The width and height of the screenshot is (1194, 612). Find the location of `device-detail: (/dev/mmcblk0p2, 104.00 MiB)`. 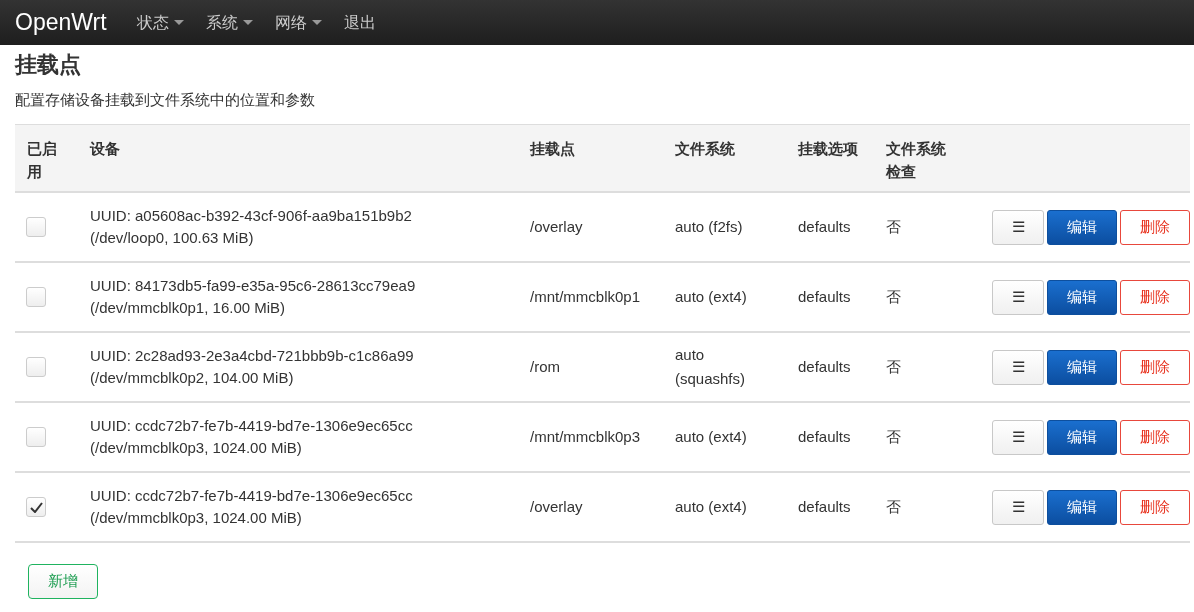

device-detail: (/dev/mmcblk0p2, 104.00 MiB) is located at coordinates (192, 378).